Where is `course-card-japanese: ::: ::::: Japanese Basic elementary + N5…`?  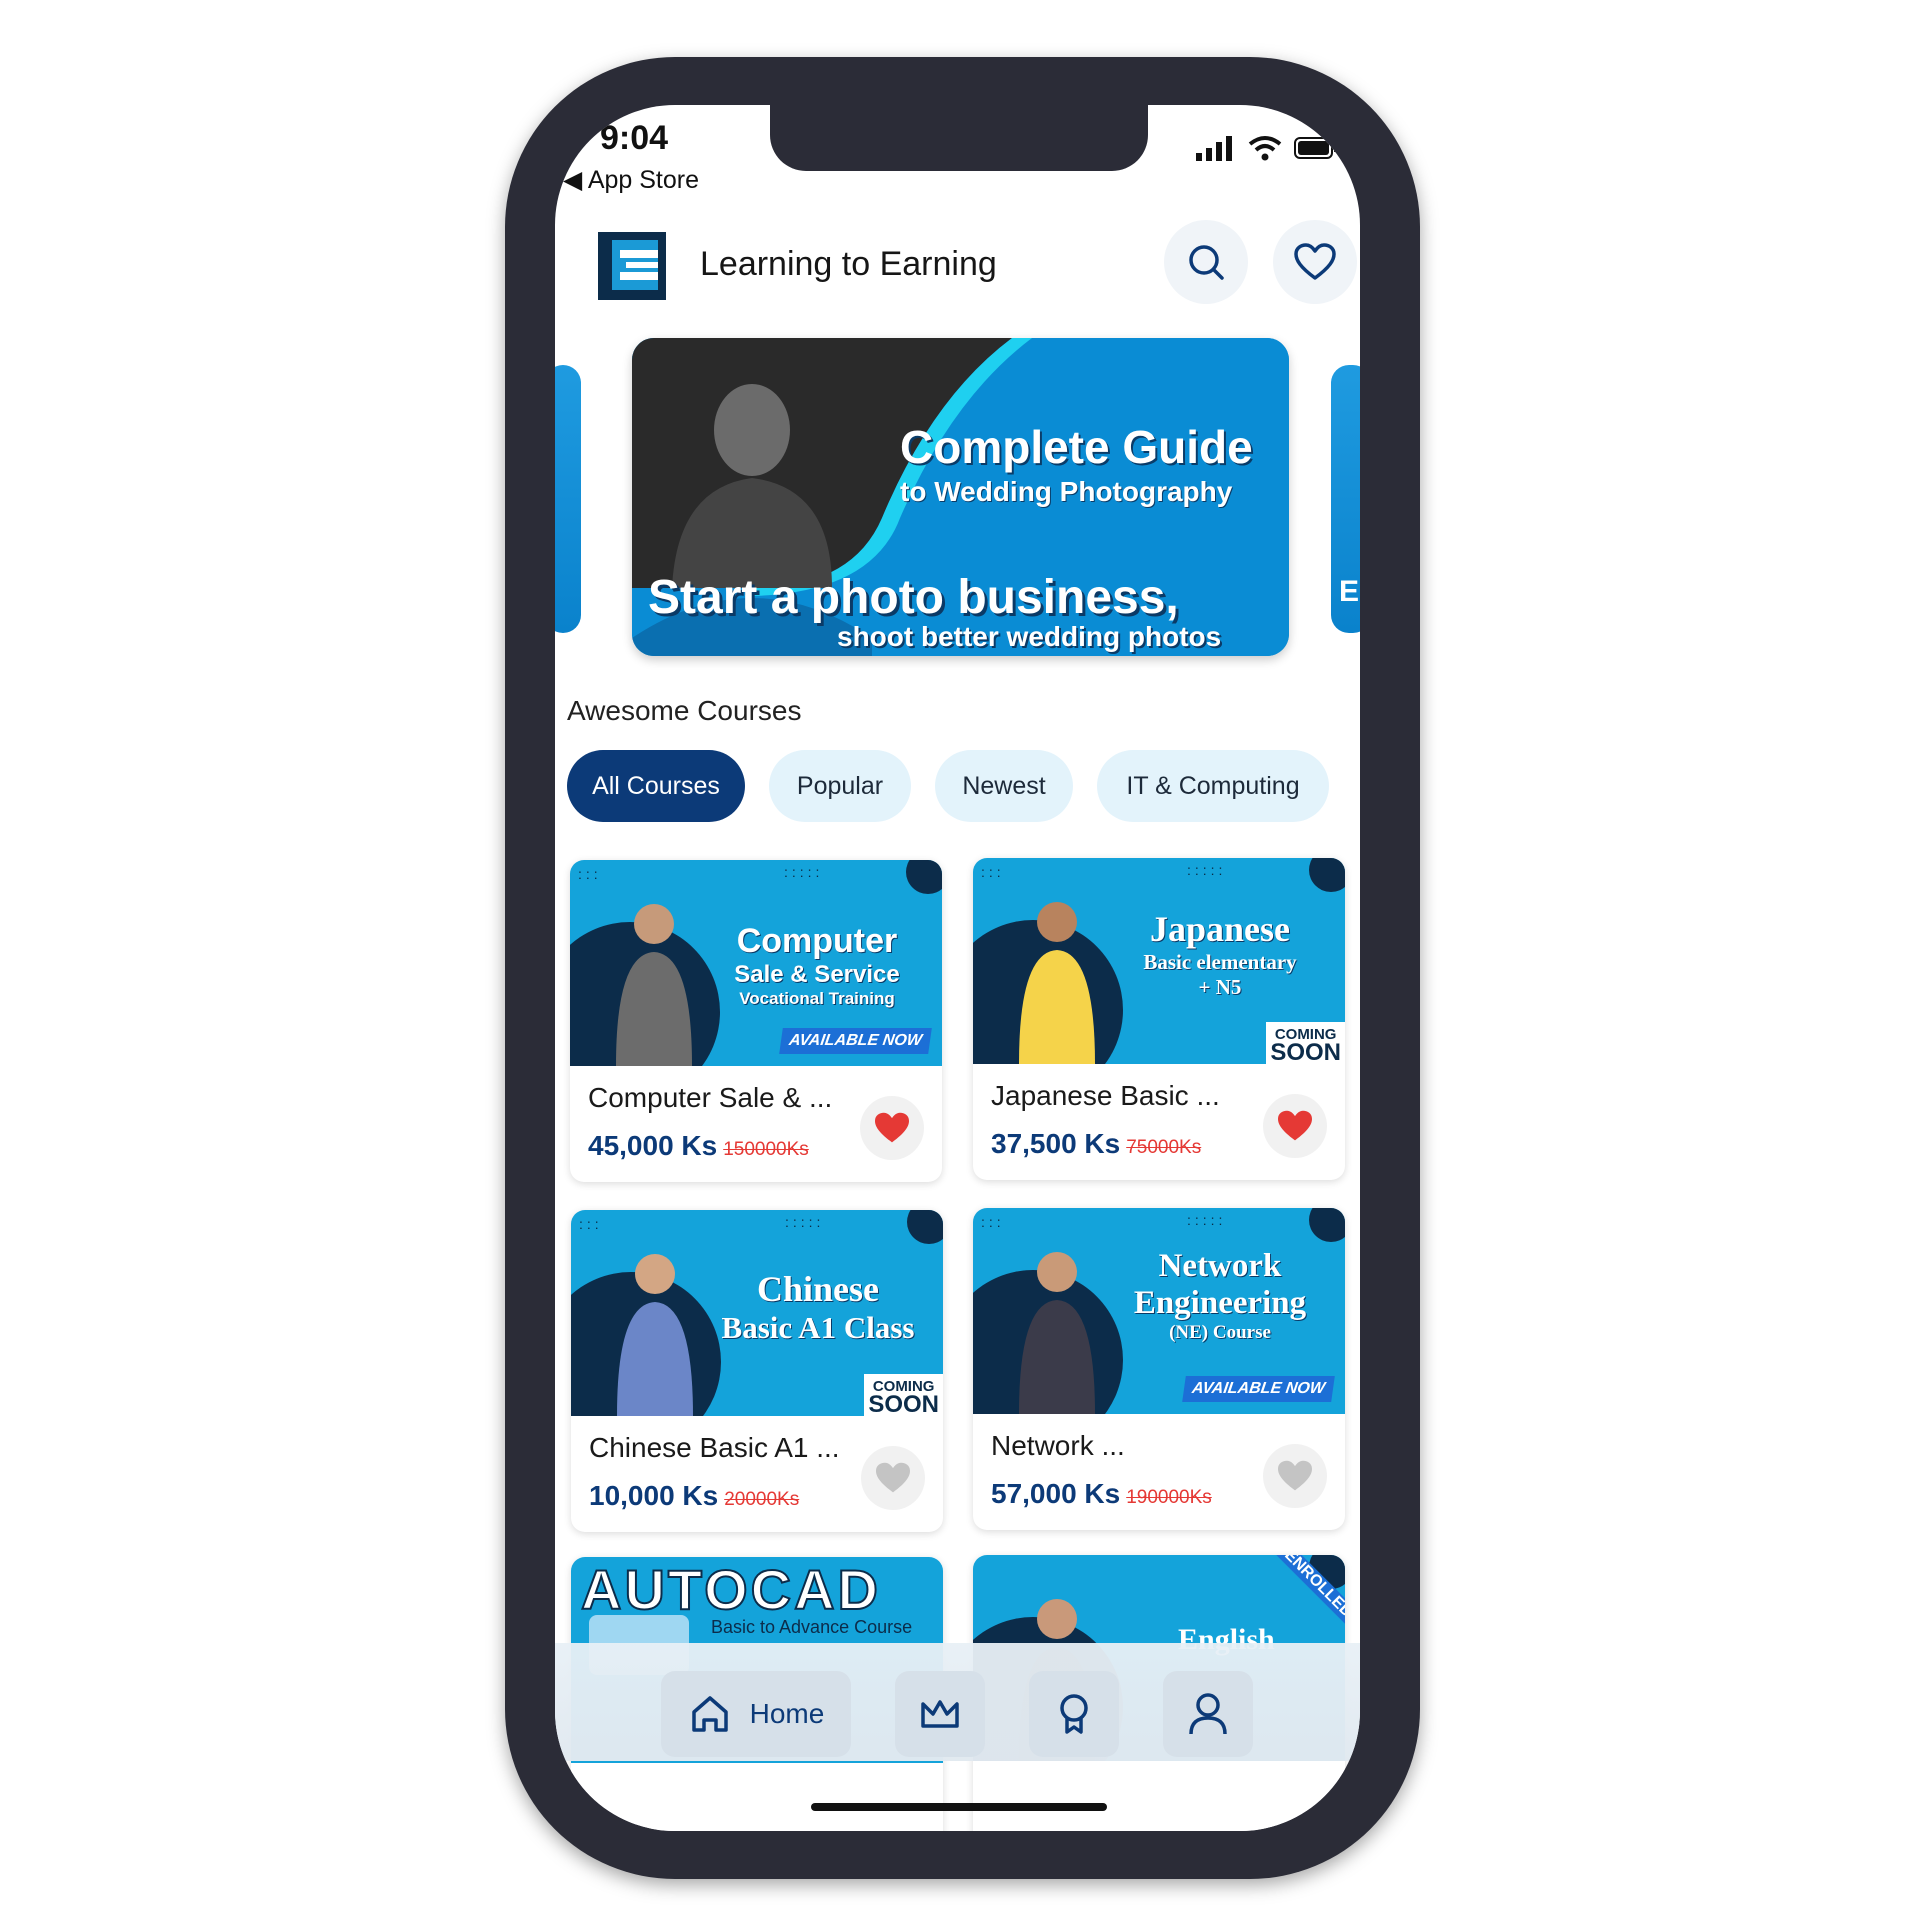 course-card-japanese: ::: ::::: Japanese Basic elementary + N5… is located at coordinates (1159, 1019).